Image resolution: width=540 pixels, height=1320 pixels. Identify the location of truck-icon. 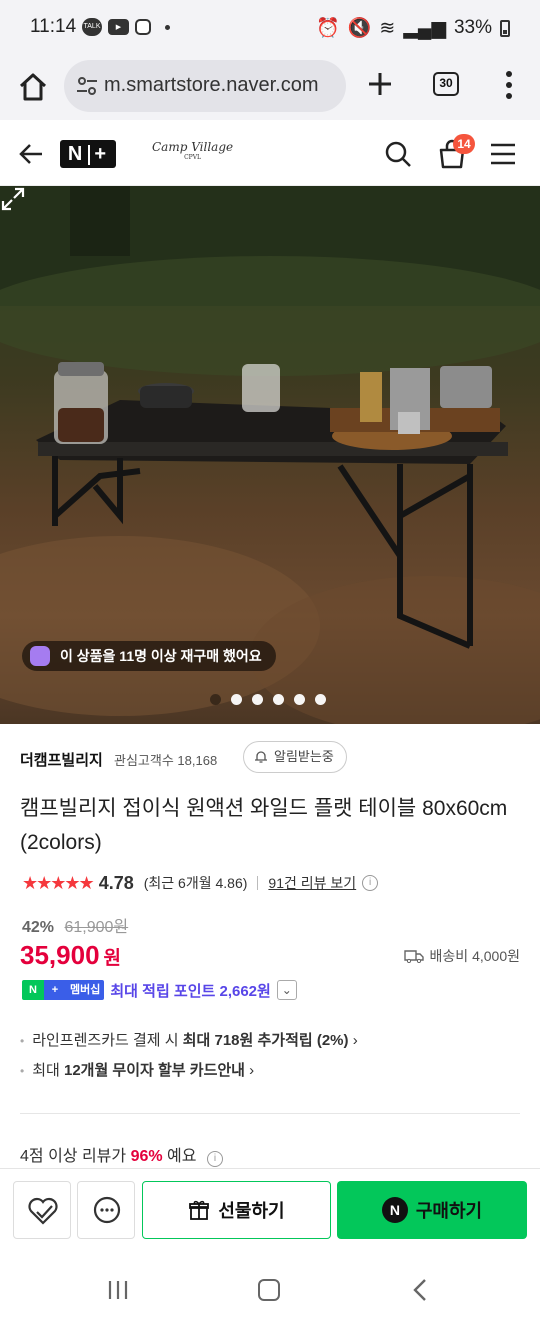
(413, 956).